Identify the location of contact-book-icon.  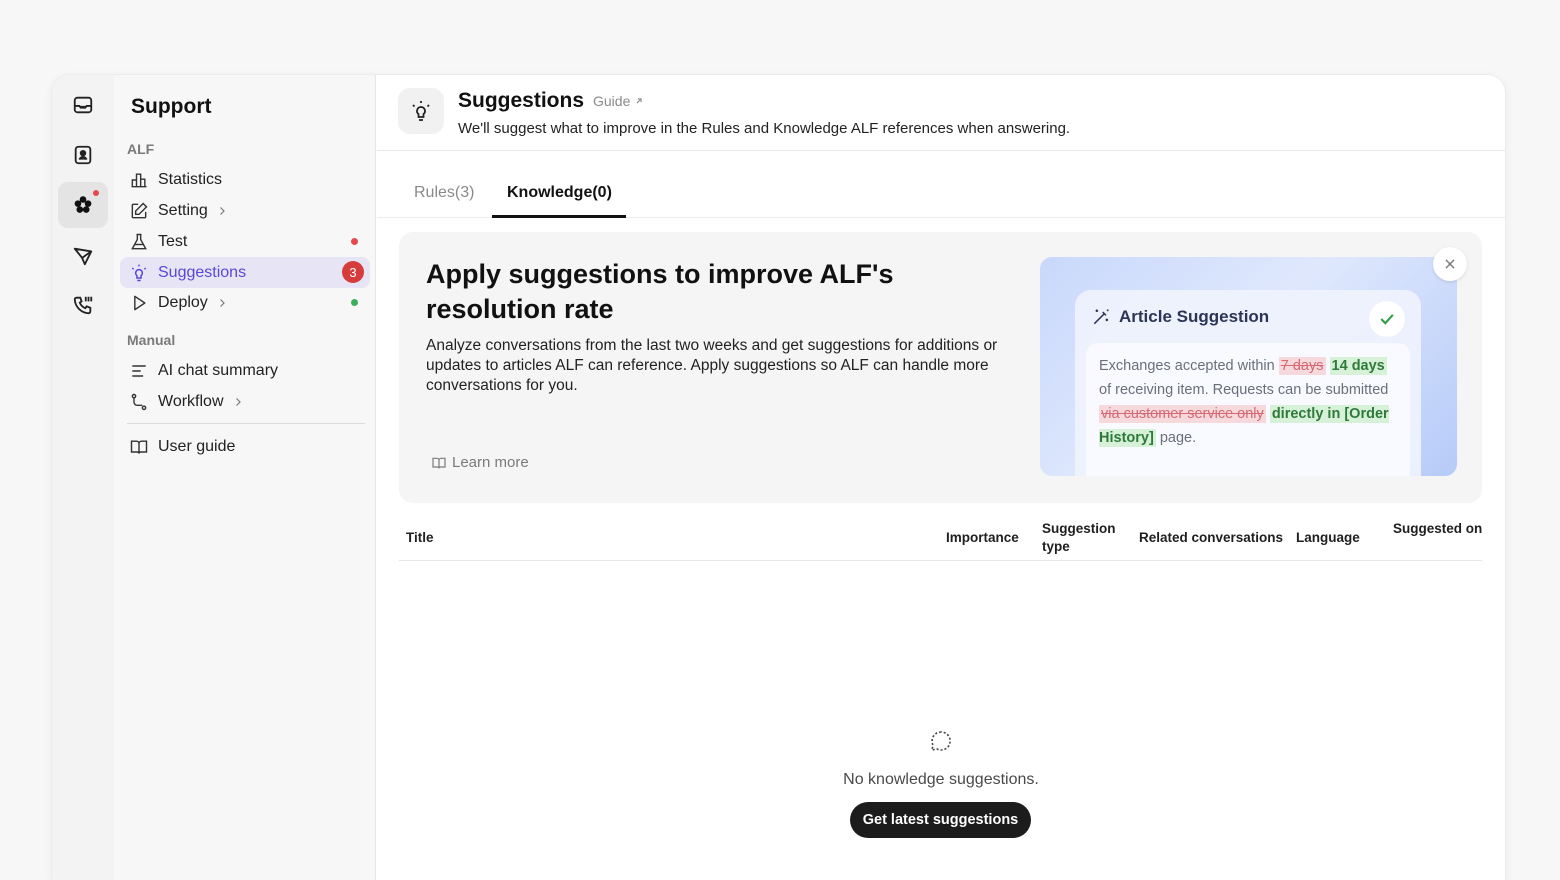
(83, 155).